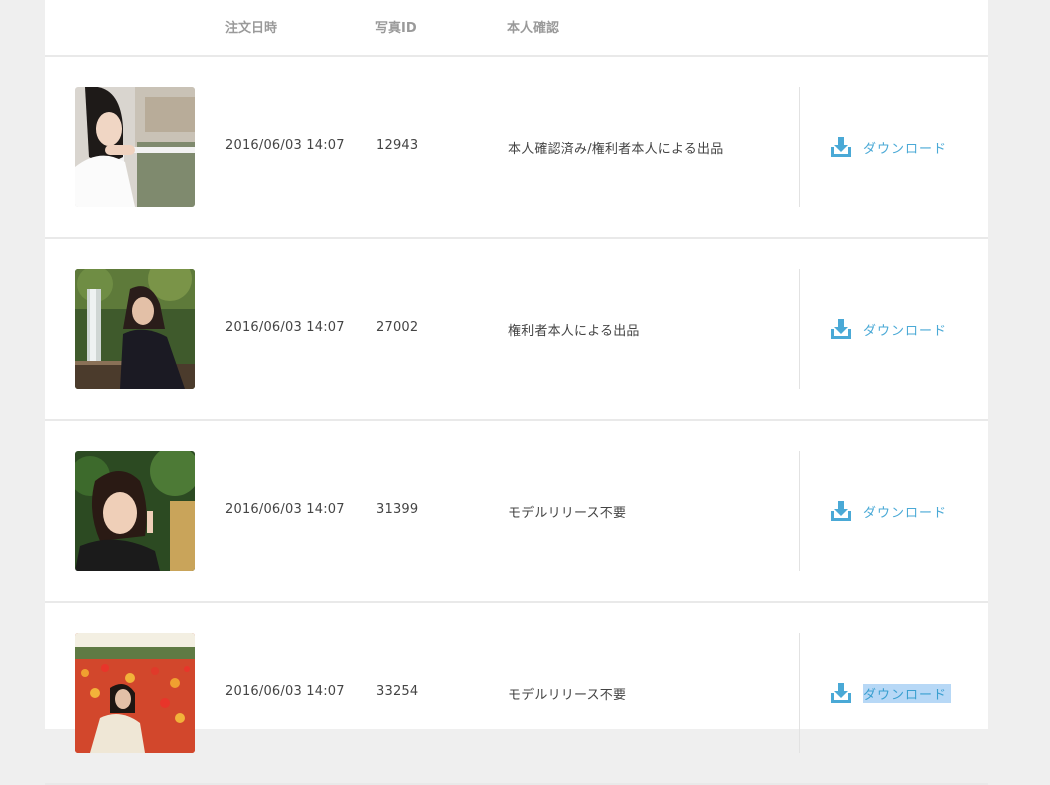 The image size is (1050, 785). I want to click on photo-id: 12943, so click(397, 145).